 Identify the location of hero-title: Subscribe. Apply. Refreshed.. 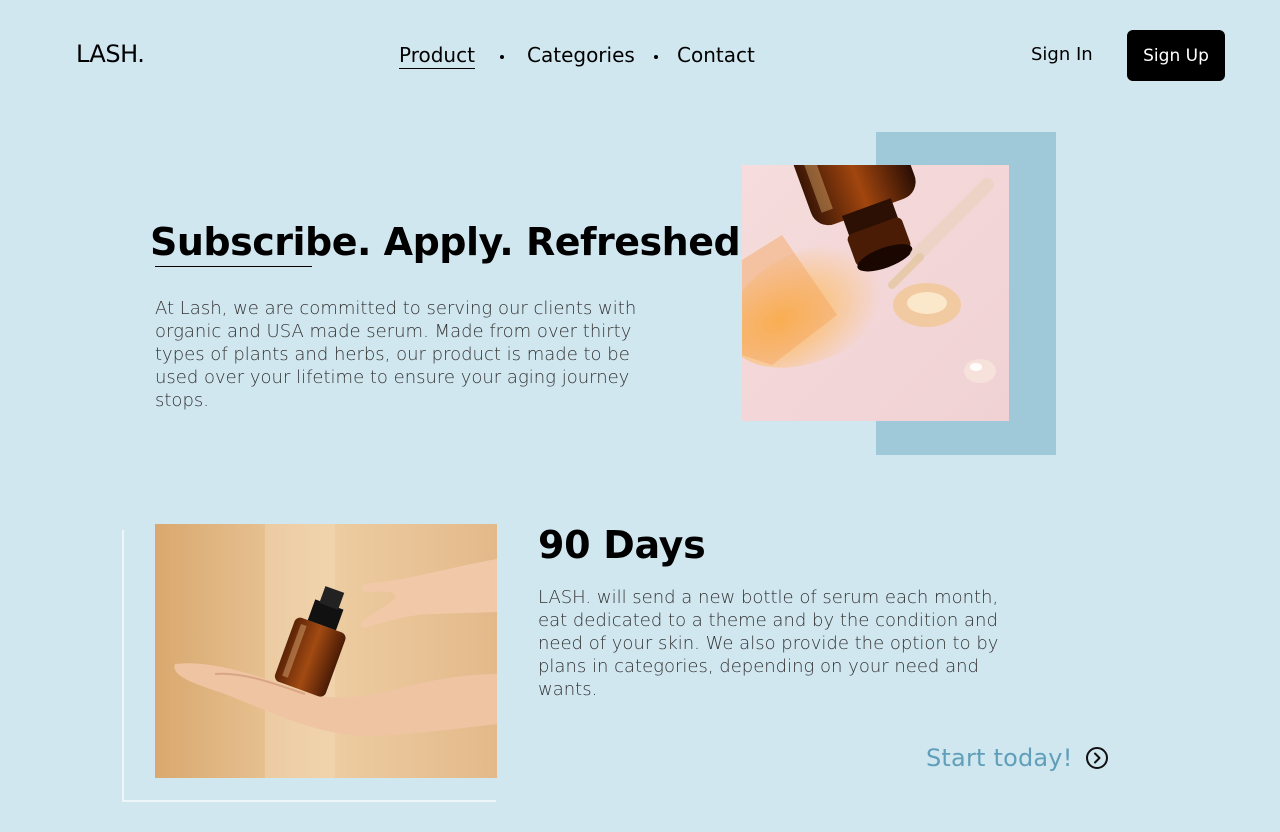
(452, 243).